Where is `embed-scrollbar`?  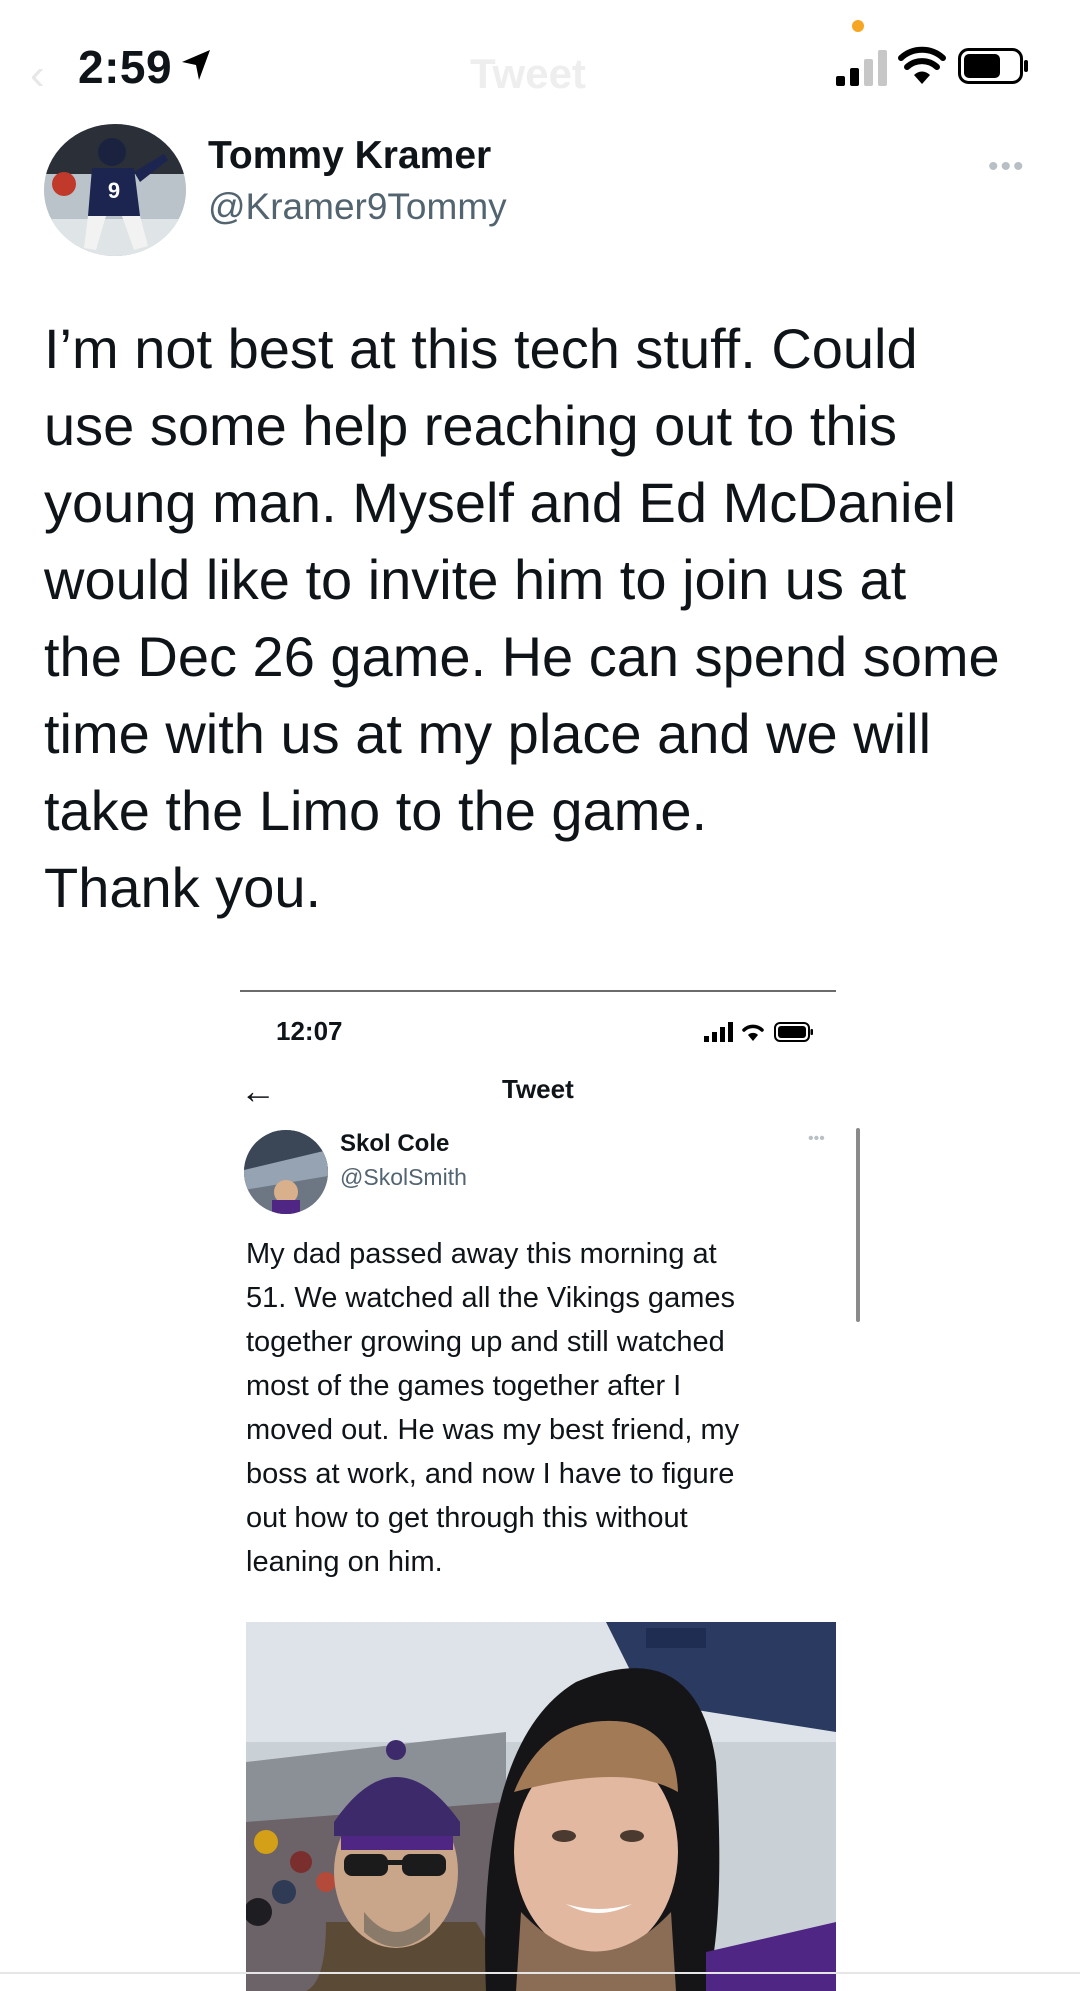 embed-scrollbar is located at coordinates (858, 1225).